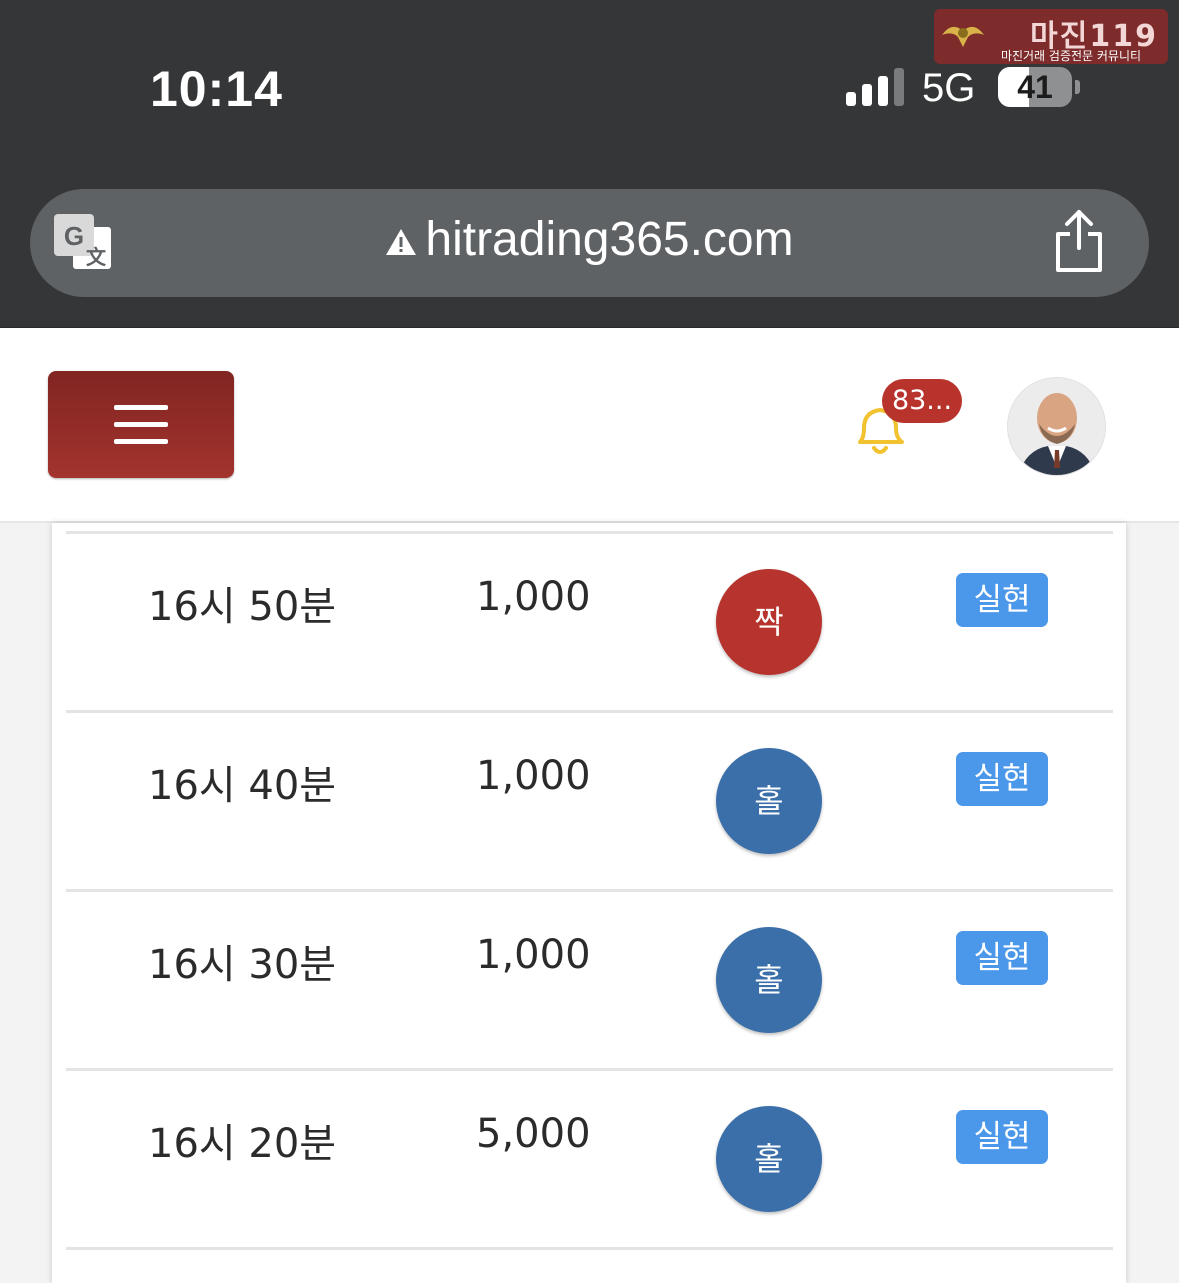  I want to click on even-result-ball: 짝, so click(769, 622).